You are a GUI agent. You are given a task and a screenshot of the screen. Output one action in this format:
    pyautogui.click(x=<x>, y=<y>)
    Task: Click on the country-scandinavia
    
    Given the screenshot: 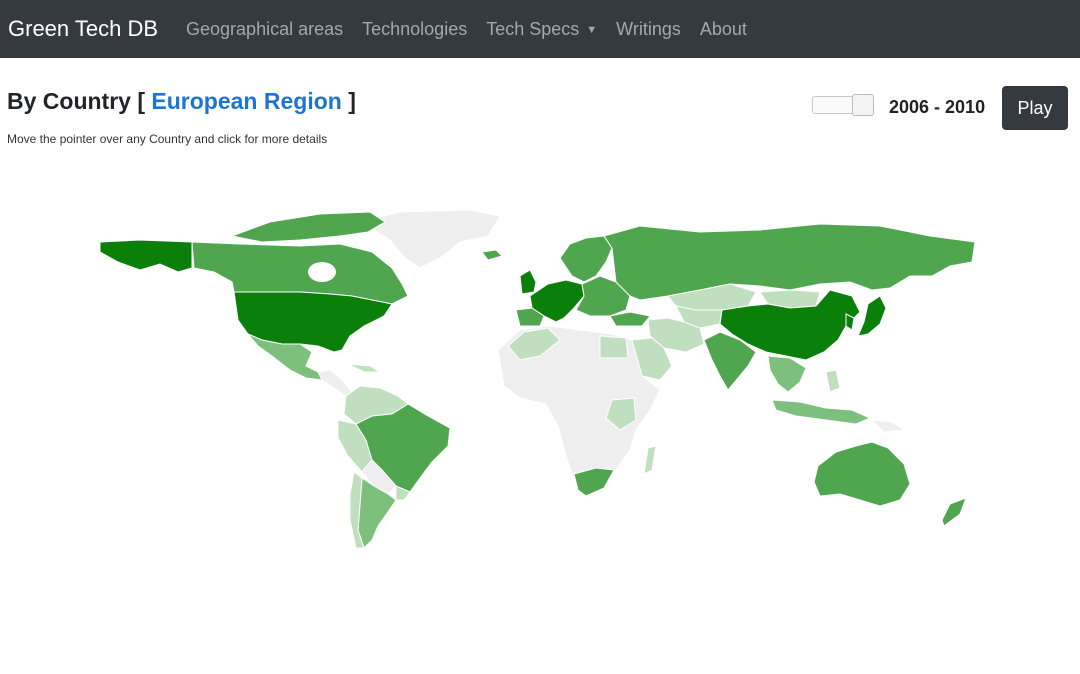 What is the action you would take?
    pyautogui.click(x=586, y=259)
    